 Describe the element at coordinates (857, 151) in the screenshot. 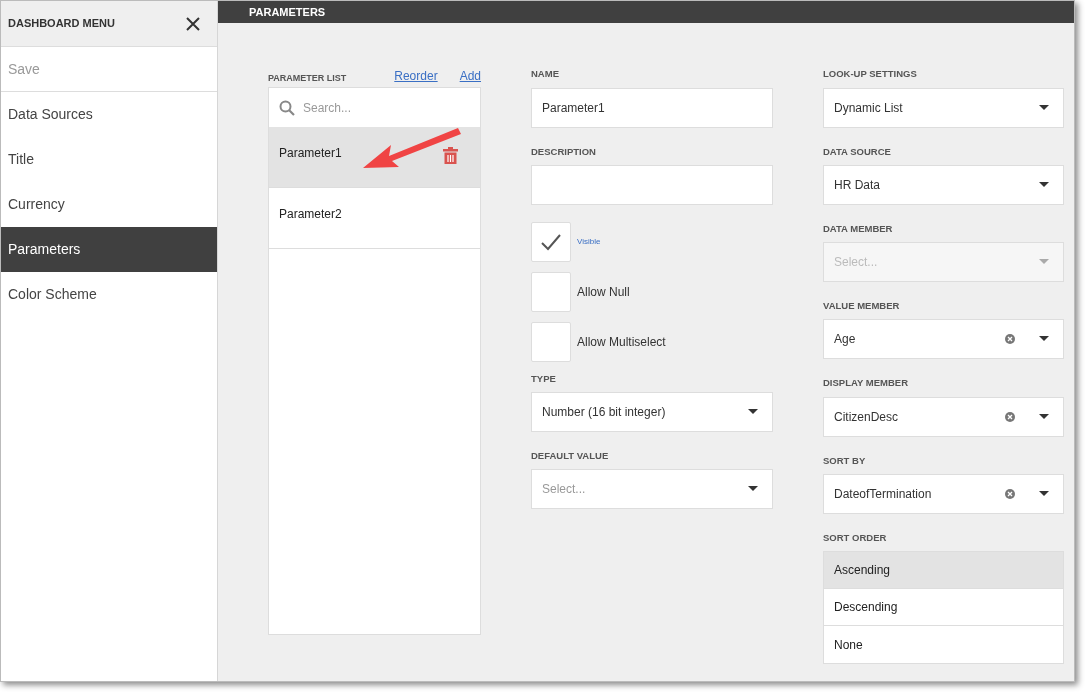

I see `field-label: DATA SOURCE` at that location.